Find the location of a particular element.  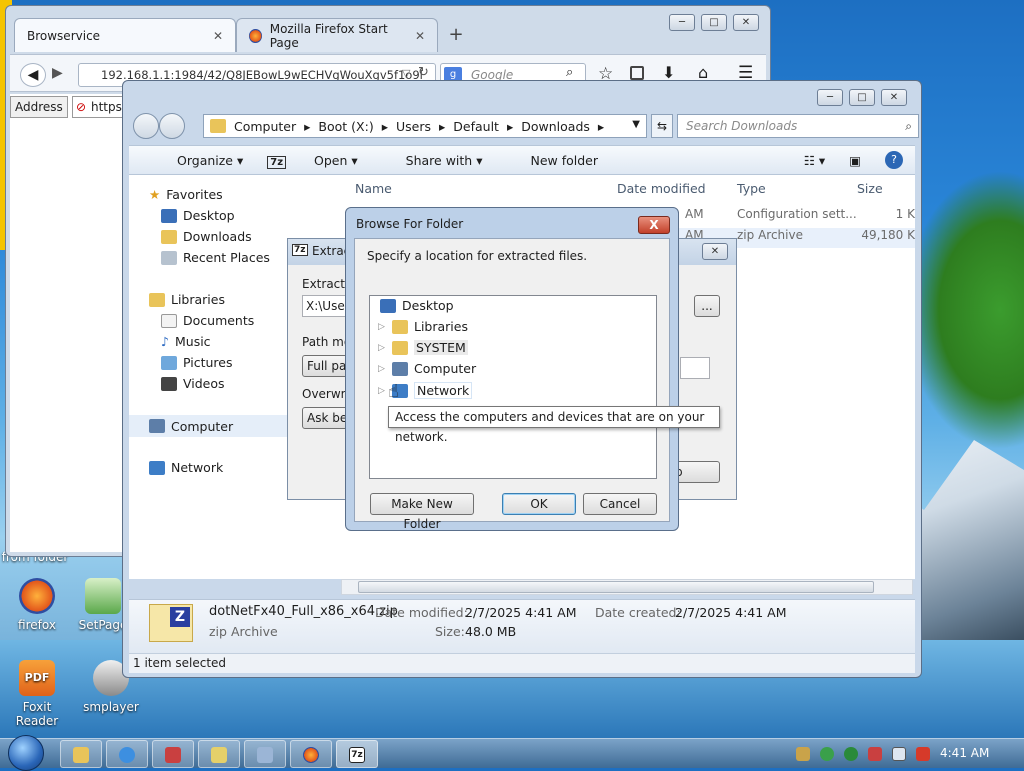

libraries-icon is located at coordinates (157, 299).